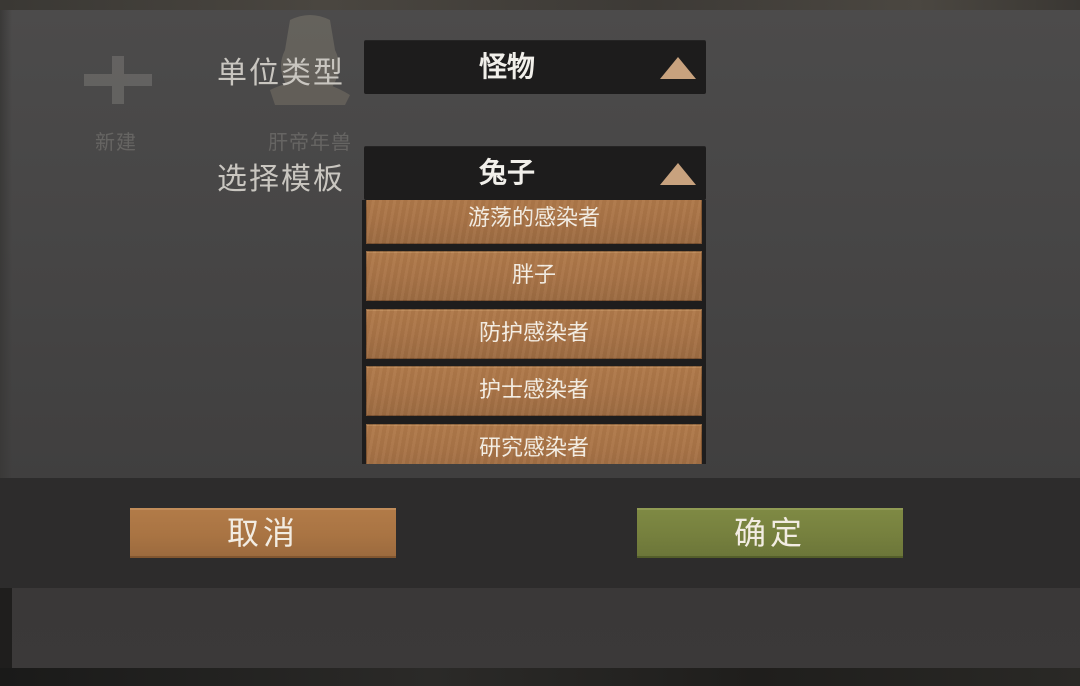 Image resolution: width=1080 pixels, height=686 pixels. What do you see at coordinates (534, 276) in the screenshot?
I see `template-option: 胖子` at bounding box center [534, 276].